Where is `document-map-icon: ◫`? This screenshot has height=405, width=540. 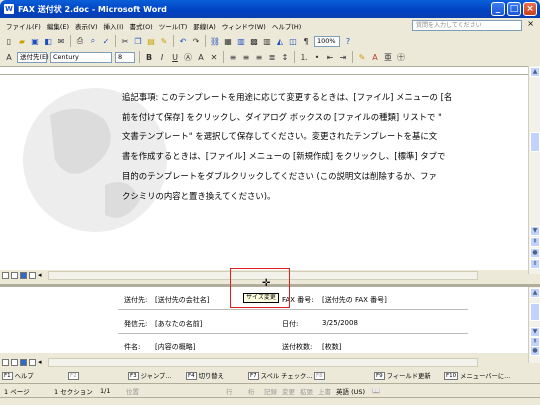
document-map-icon: ◫ is located at coordinates (293, 41).